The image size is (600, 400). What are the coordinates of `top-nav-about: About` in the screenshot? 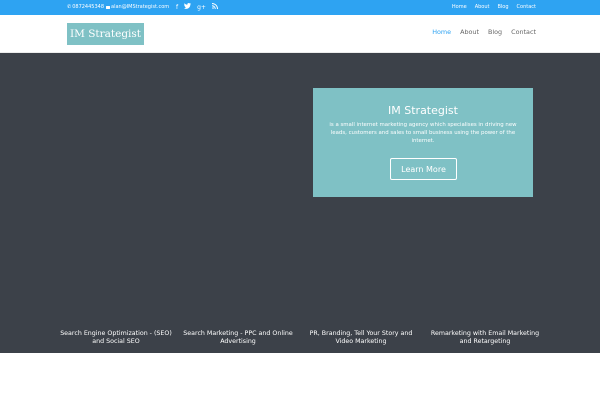 It's located at (482, 7).